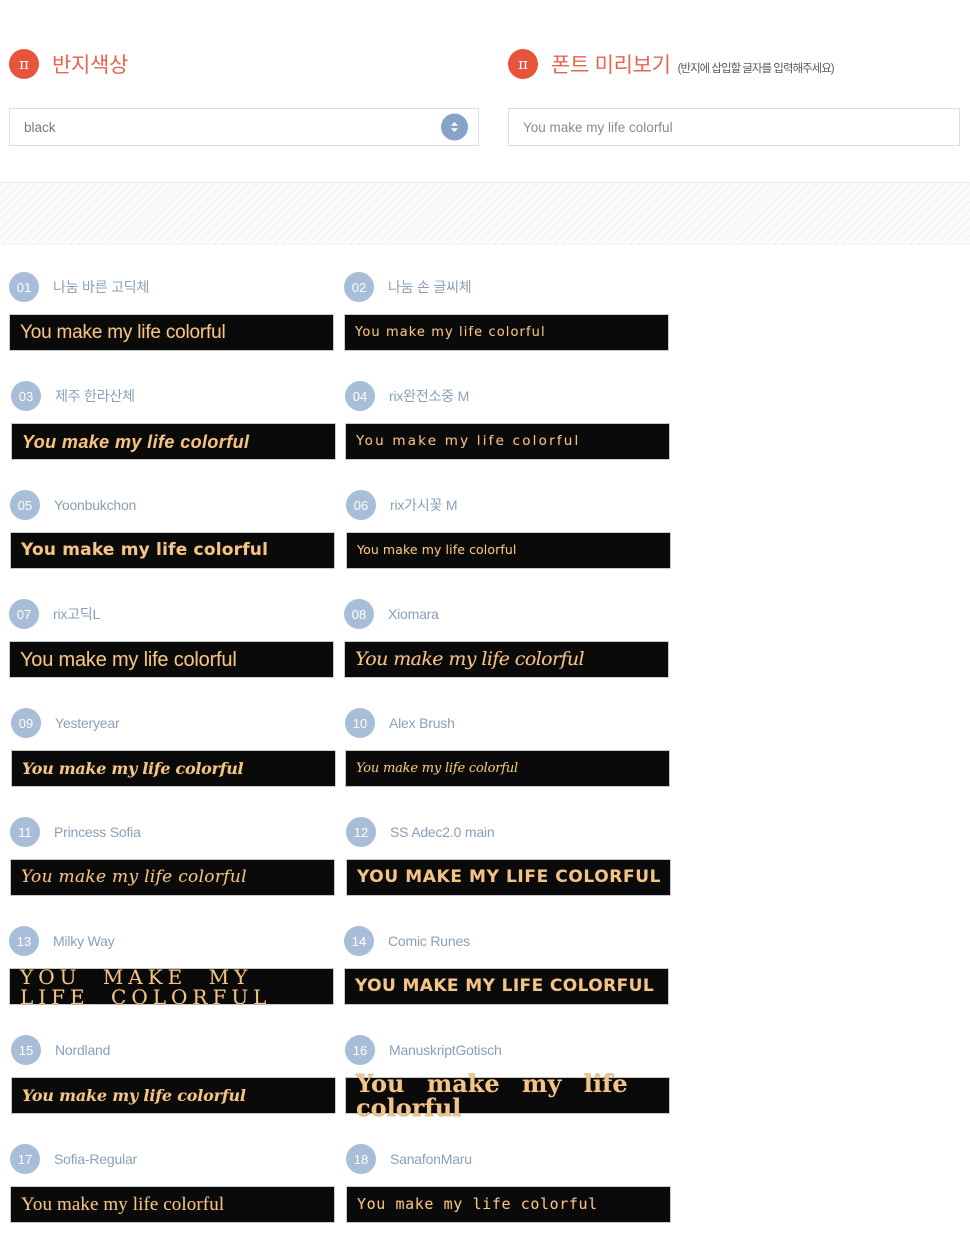 This screenshot has width=970, height=1253. What do you see at coordinates (95, 396) in the screenshot?
I see `font-name-label: 제주 한라산체` at bounding box center [95, 396].